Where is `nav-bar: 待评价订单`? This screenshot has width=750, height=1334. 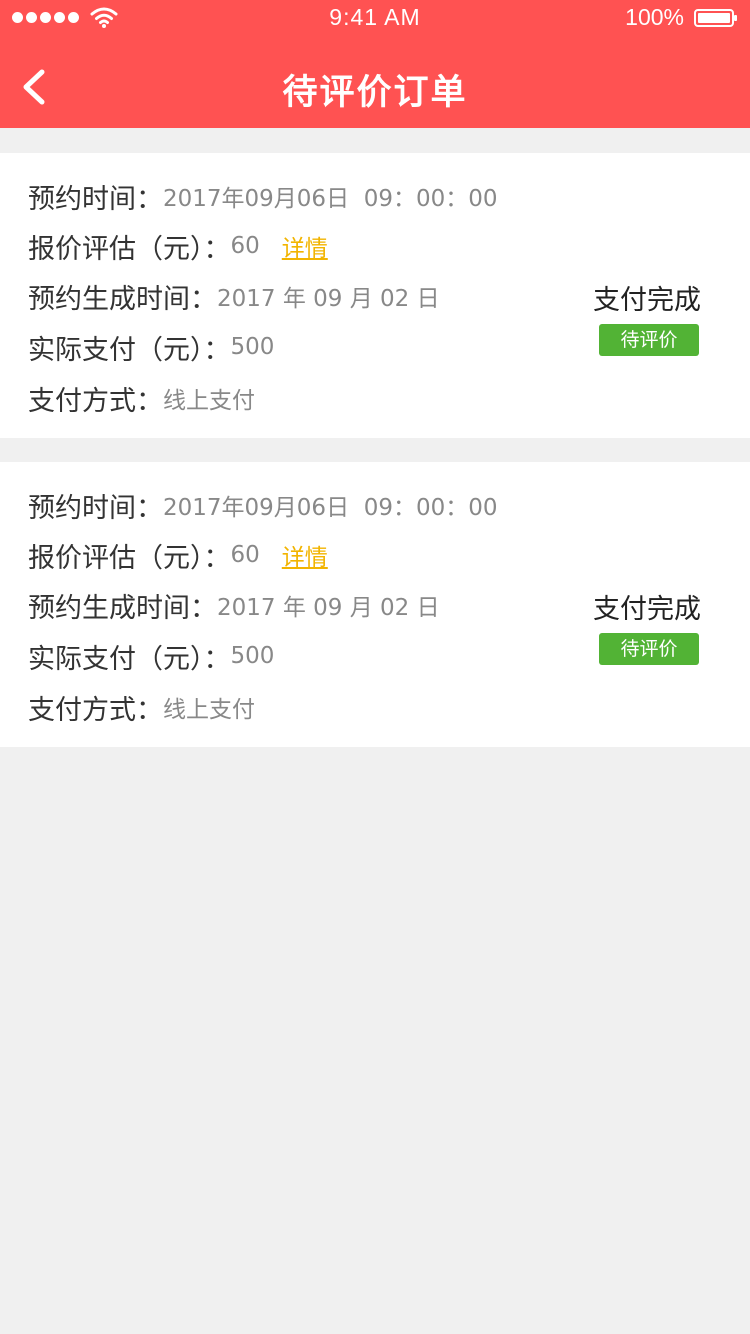
nav-bar: 待评价订单 is located at coordinates (375, 84).